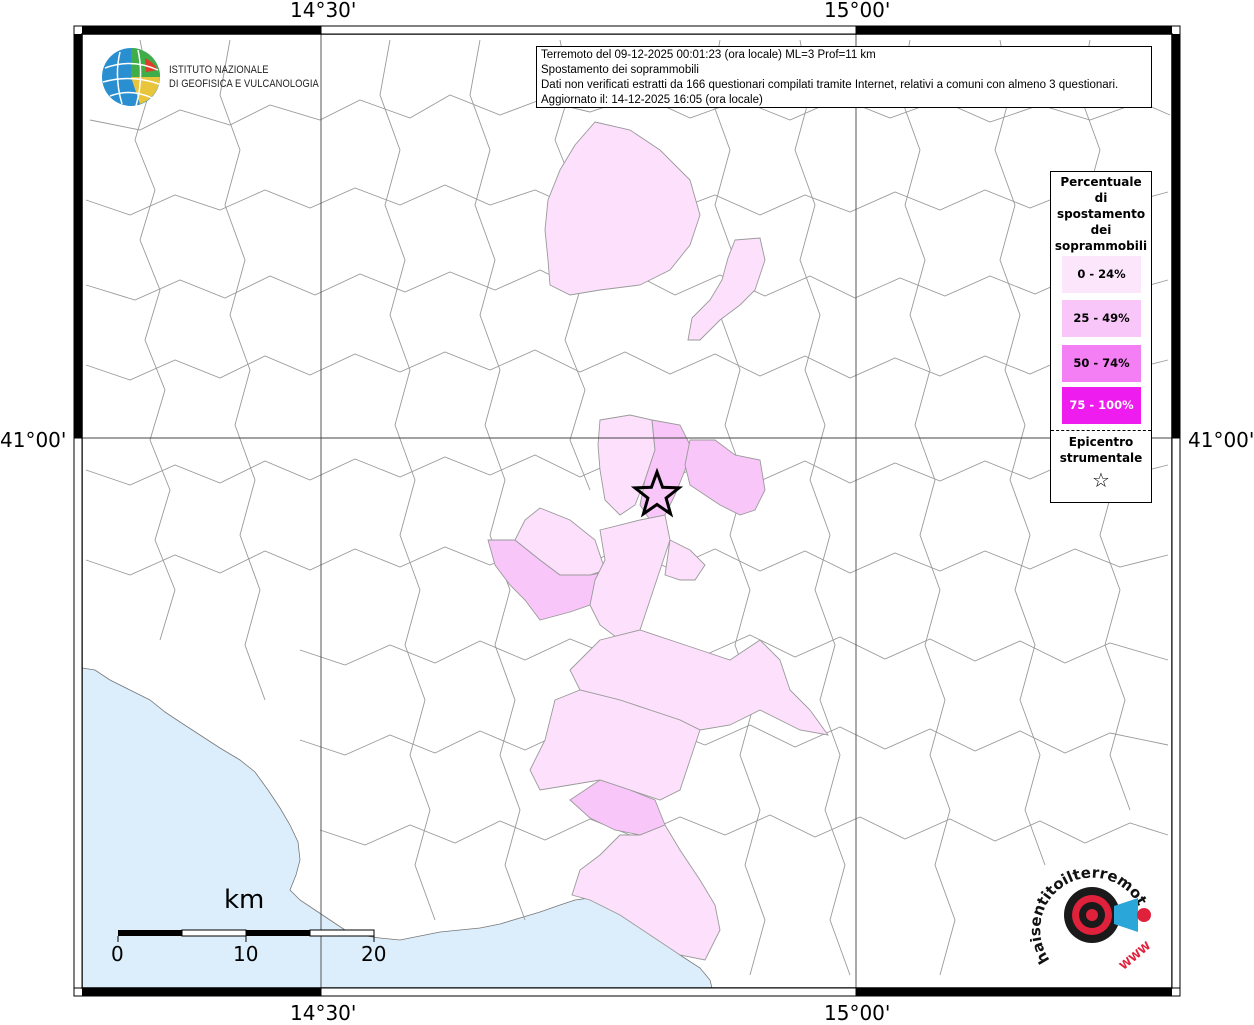 This screenshot has height=1025, width=1254. Describe the element at coordinates (1135, 955) in the screenshot. I see `haisentito-logo-www: WWW` at that location.